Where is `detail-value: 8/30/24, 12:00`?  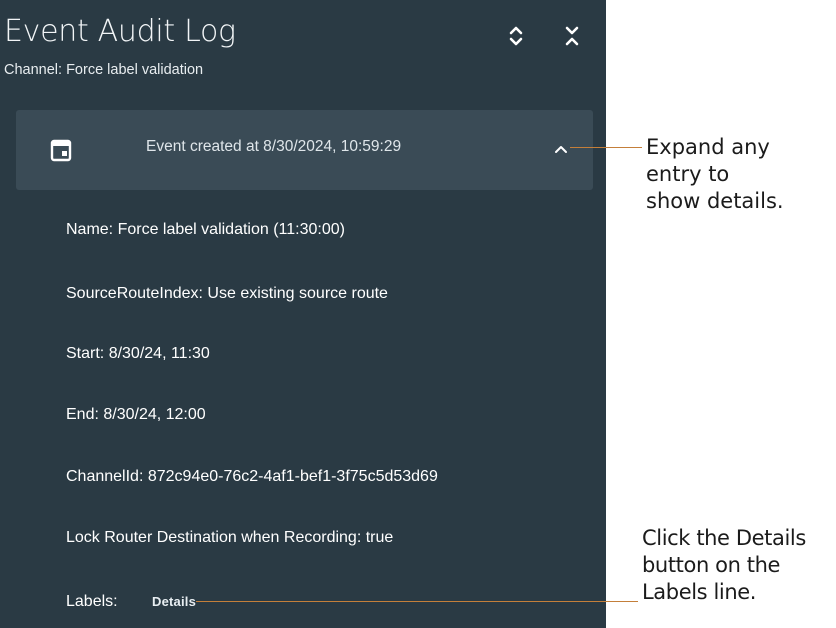 detail-value: 8/30/24, 12:00 is located at coordinates (154, 414).